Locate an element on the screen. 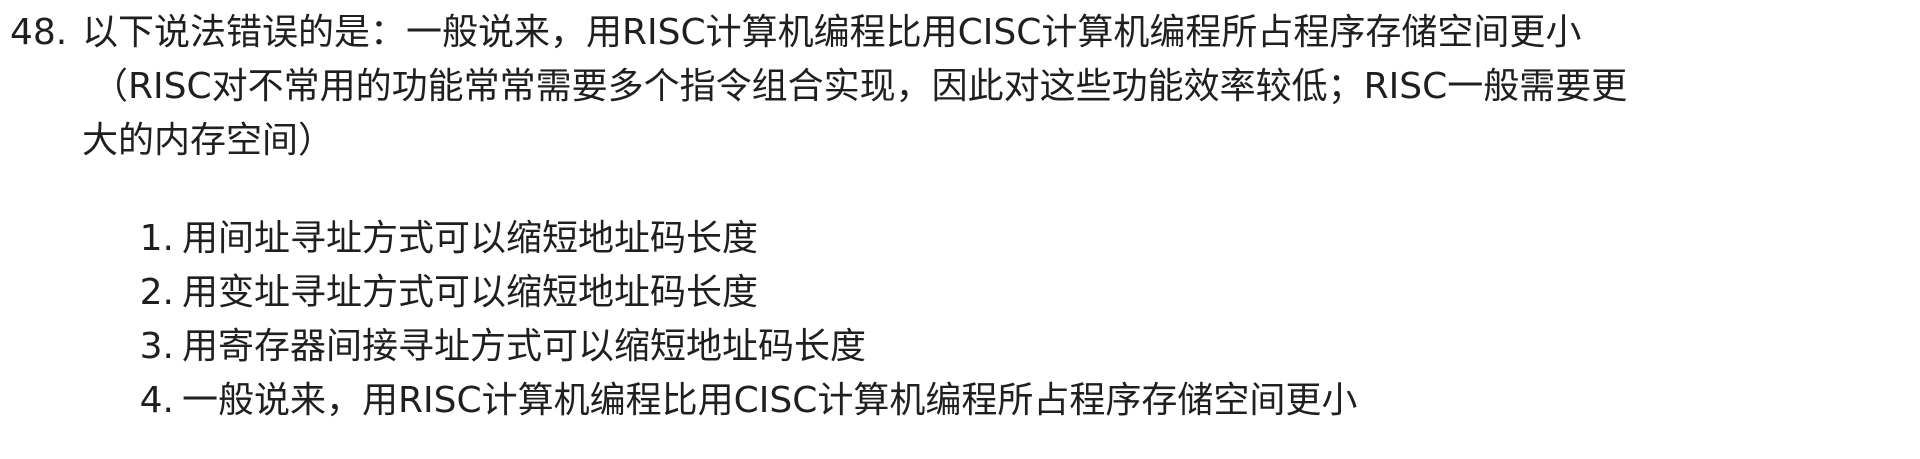 The height and width of the screenshot is (459, 1920). option-item-4: 4. 一般说来，用RISC计算机编程比用CISC计算机编程所占程序存储空间更小 is located at coordinates (720, 401).